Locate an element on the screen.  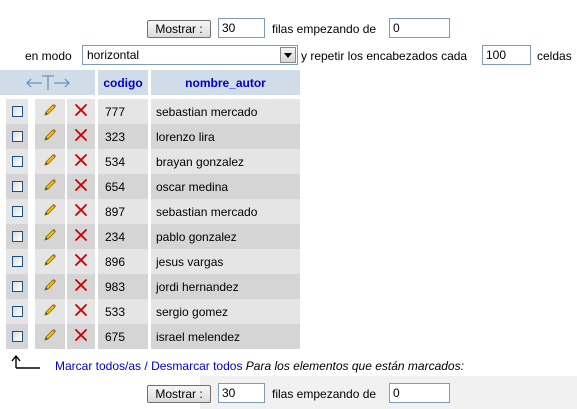
nombre-autor-cell: israel melendez is located at coordinates (225, 336).